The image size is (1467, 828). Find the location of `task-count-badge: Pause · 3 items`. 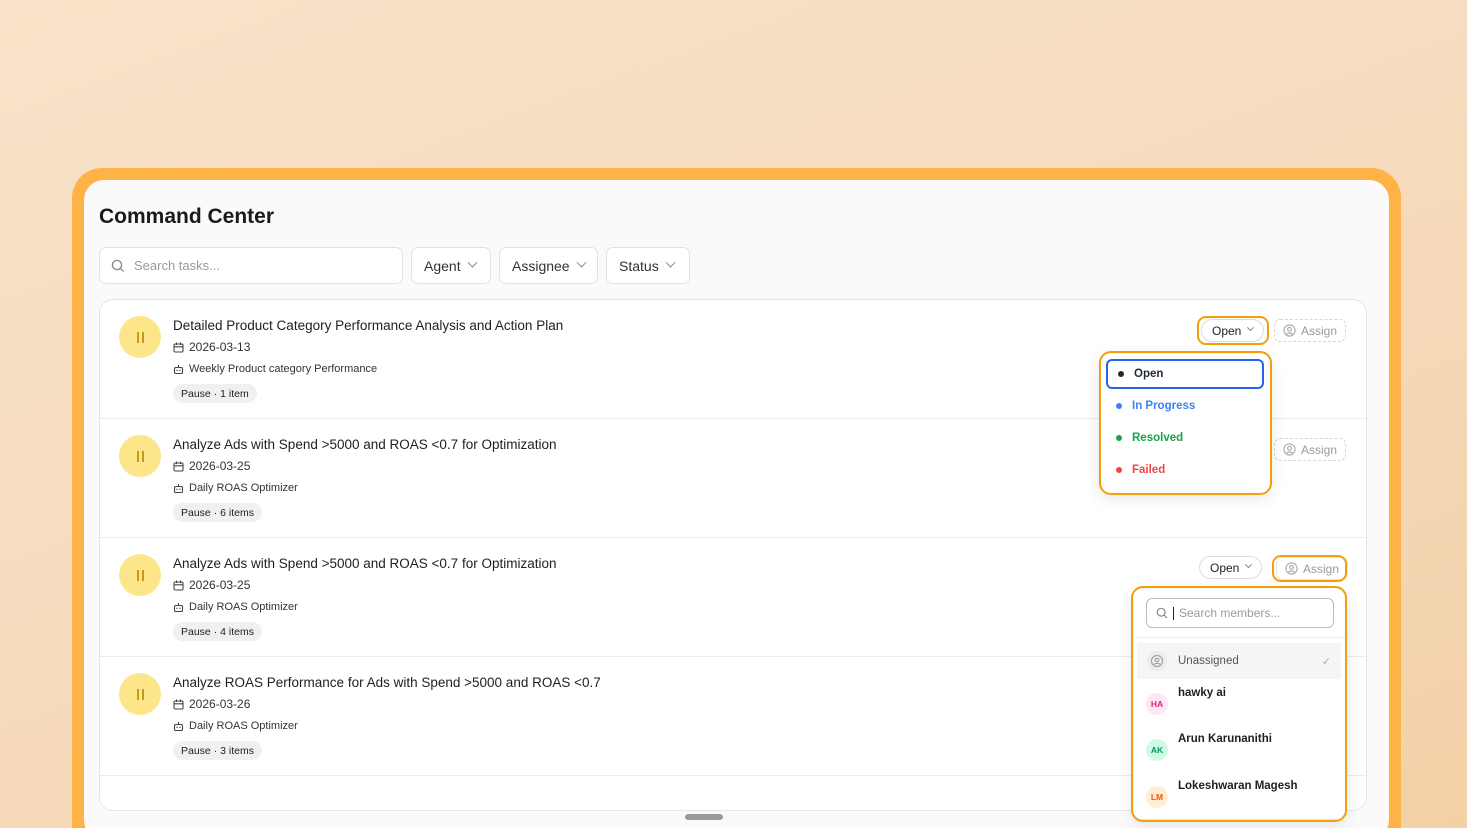

task-count-badge: Pause · 3 items is located at coordinates (217, 750).